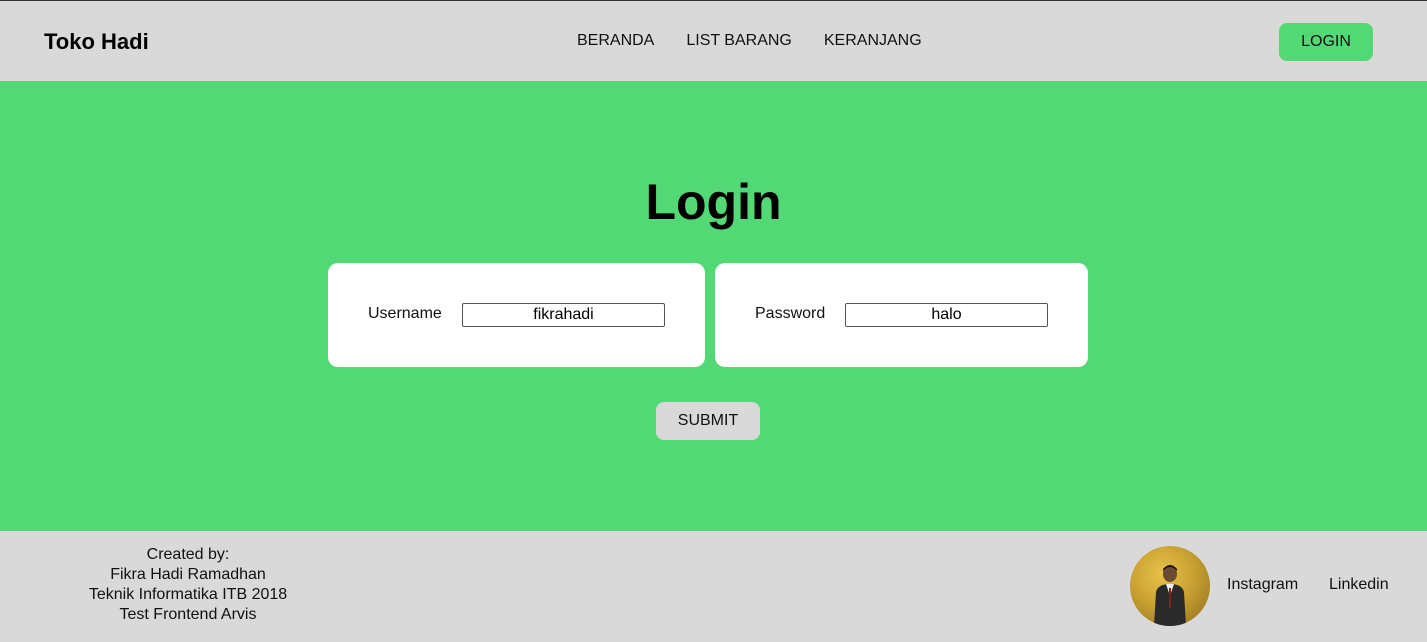 The height and width of the screenshot is (642, 1427). Describe the element at coordinates (946, 315) in the screenshot. I see `password-input` at that location.